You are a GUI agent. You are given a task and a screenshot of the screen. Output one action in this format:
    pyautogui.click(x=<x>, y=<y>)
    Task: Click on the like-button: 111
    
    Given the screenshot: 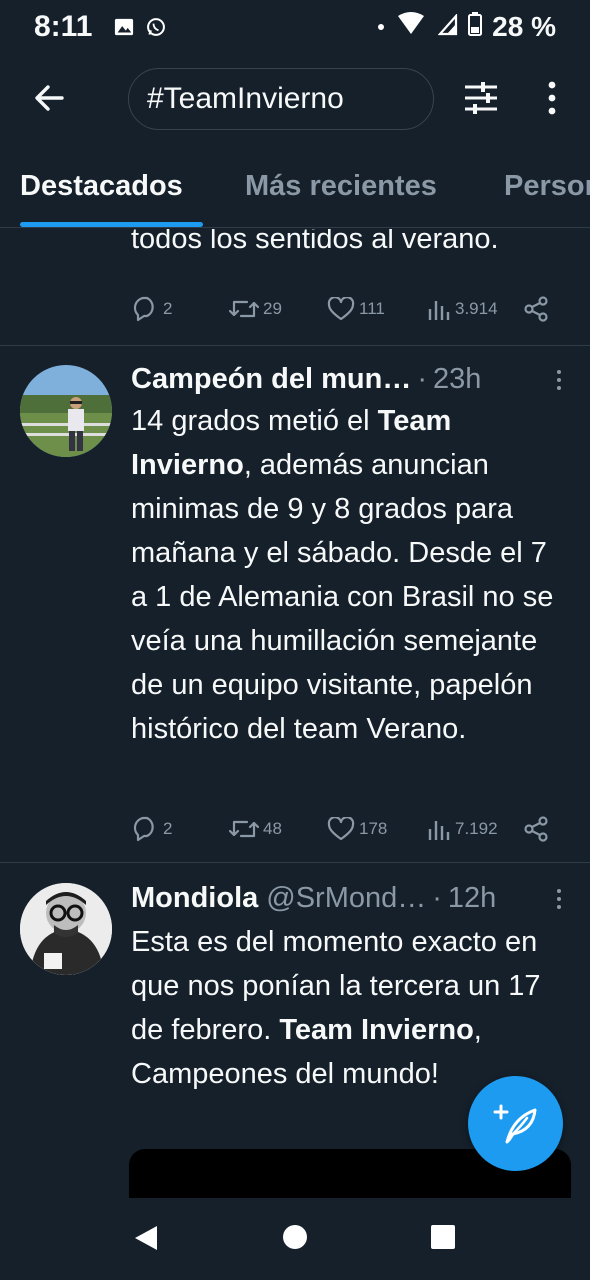 What is the action you would take?
    pyautogui.click(x=356, y=309)
    